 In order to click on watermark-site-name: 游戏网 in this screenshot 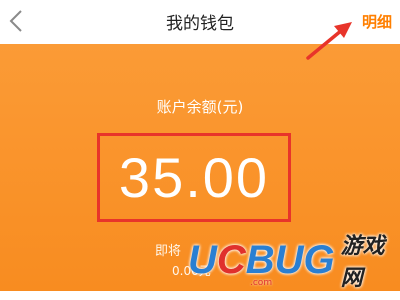, I will do `click(362, 262)`.